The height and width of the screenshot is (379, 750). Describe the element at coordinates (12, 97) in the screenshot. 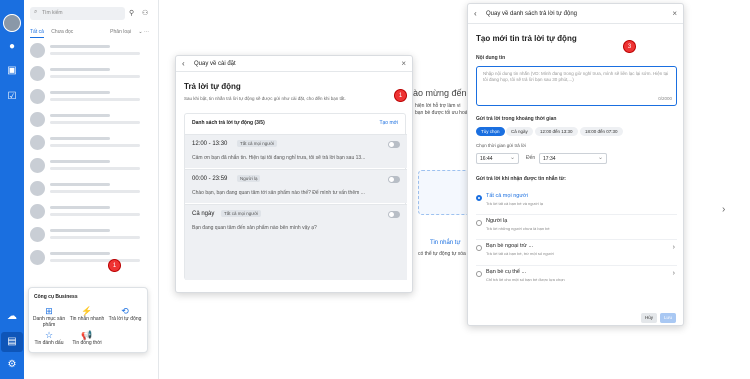

I see `todo-icon: ☑` at that location.